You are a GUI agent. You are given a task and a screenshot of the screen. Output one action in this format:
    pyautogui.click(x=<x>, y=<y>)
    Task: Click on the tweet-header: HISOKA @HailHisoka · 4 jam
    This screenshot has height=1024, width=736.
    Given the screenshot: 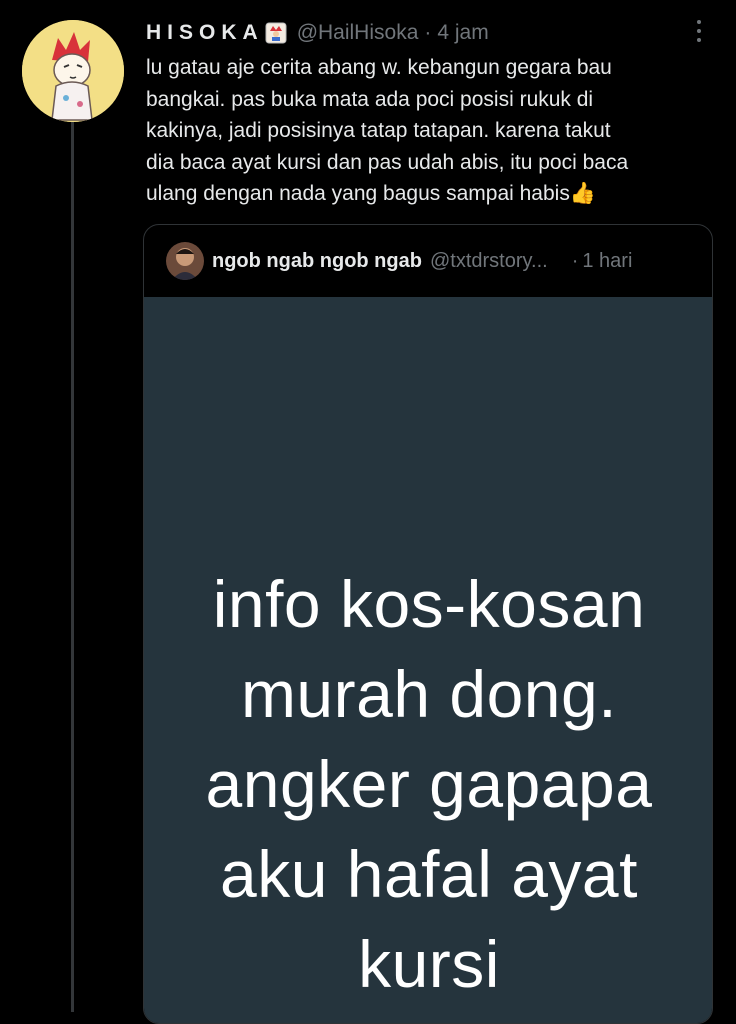 What is the action you would take?
    pyautogui.click(x=317, y=33)
    